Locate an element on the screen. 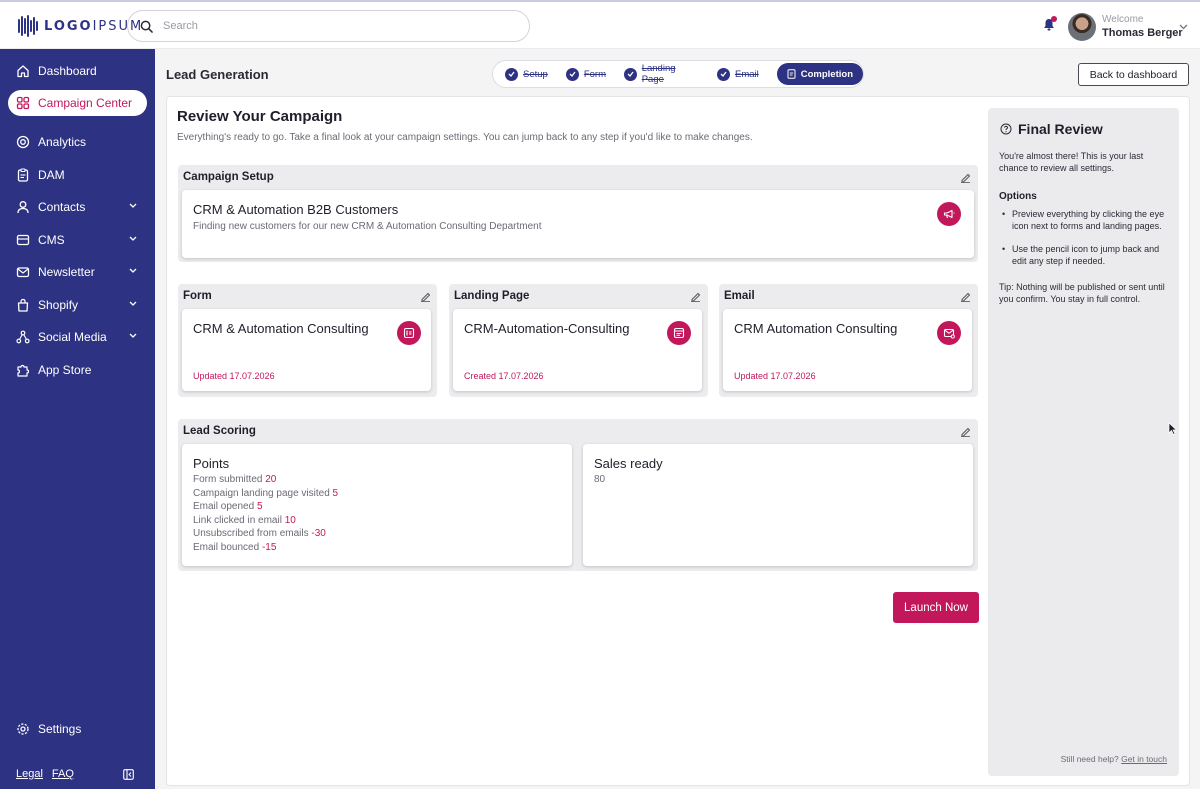 Image resolution: width=1200 pixels, height=789 pixels. legal-link: Legal is located at coordinates (29, 774).